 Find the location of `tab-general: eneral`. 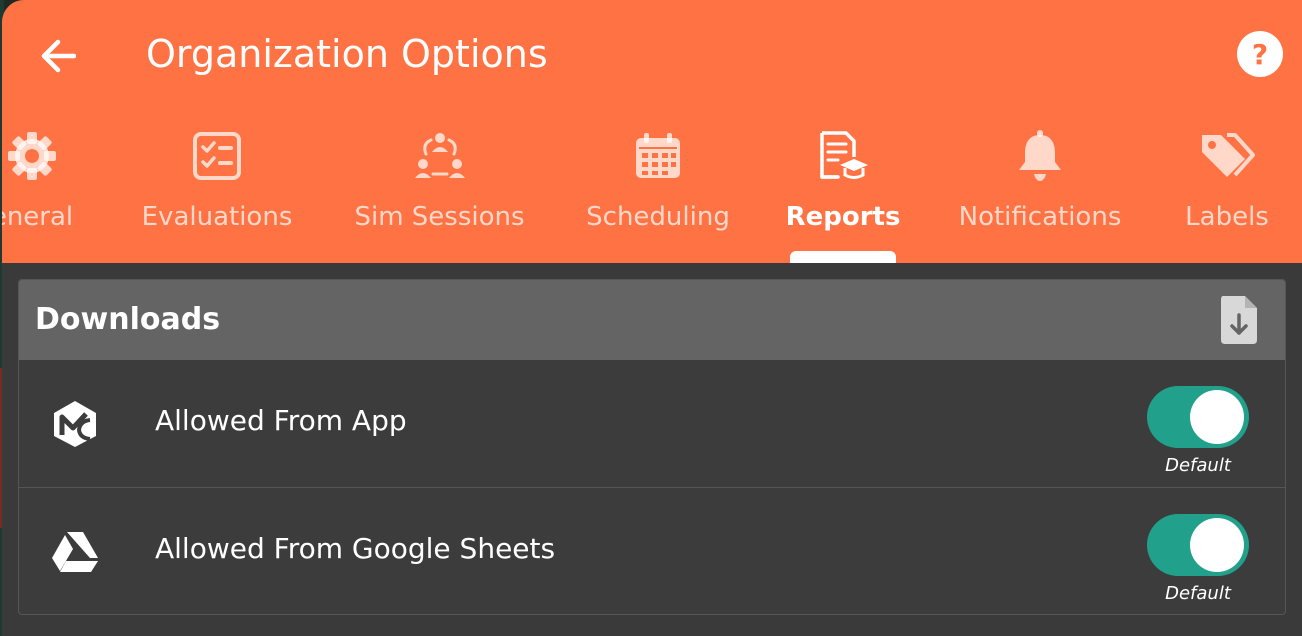

tab-general: eneral is located at coordinates (62, 195).